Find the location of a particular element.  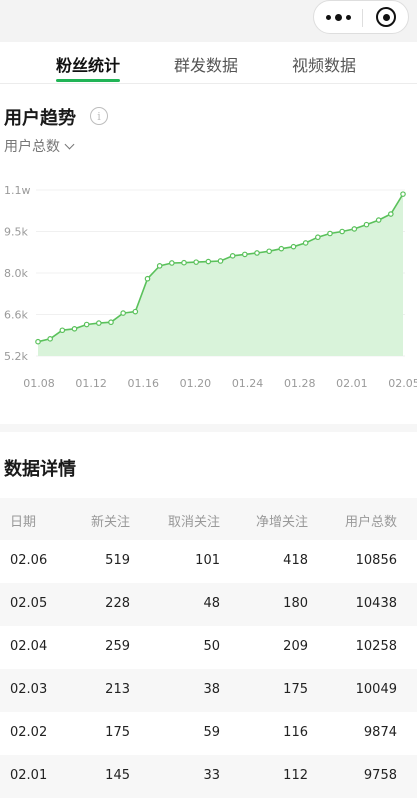

cell-net-gain: 116 is located at coordinates (295, 732).